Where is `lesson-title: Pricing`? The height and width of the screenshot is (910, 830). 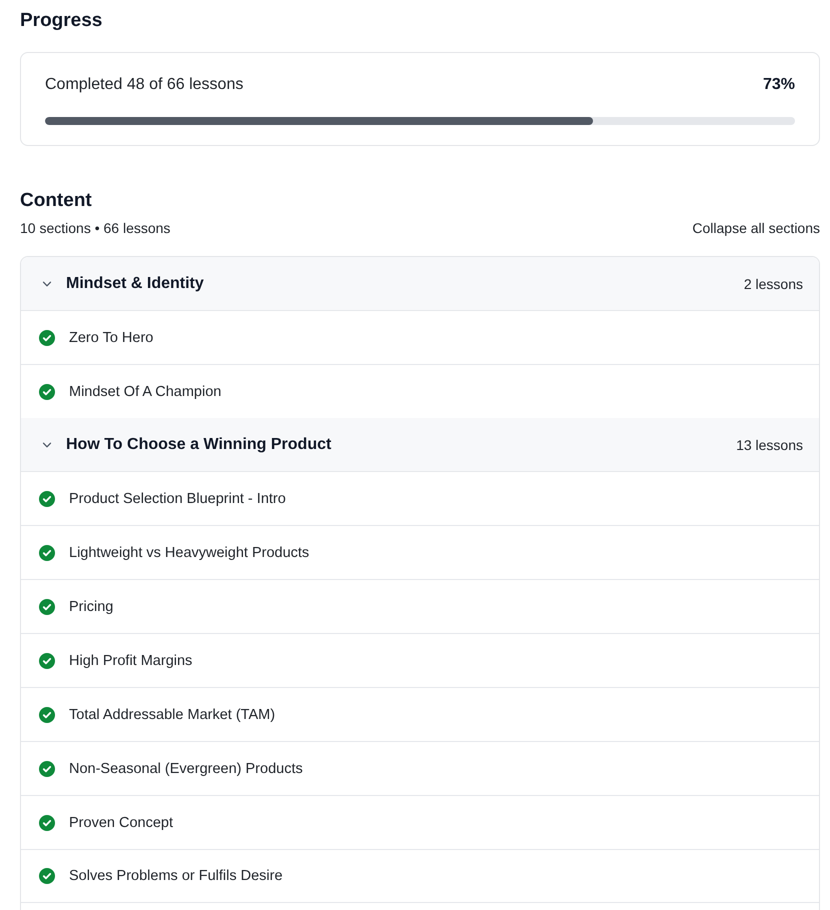 lesson-title: Pricing is located at coordinates (91, 606).